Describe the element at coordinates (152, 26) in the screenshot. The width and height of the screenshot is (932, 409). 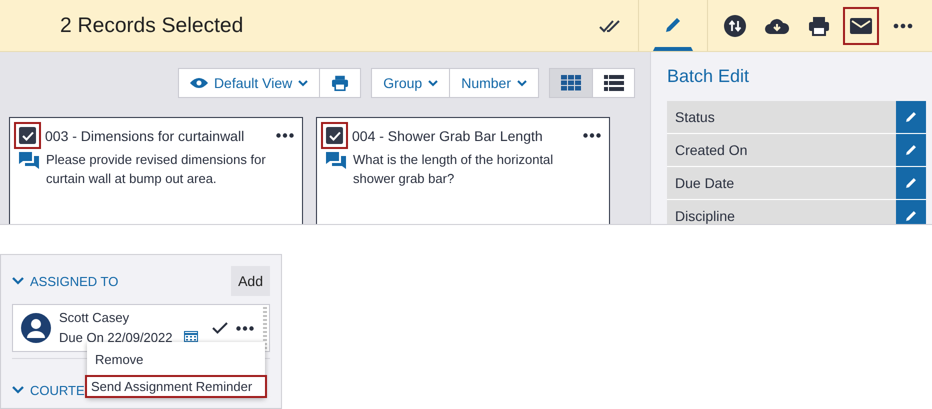
I see `selection-title: 2 Records Selected` at that location.